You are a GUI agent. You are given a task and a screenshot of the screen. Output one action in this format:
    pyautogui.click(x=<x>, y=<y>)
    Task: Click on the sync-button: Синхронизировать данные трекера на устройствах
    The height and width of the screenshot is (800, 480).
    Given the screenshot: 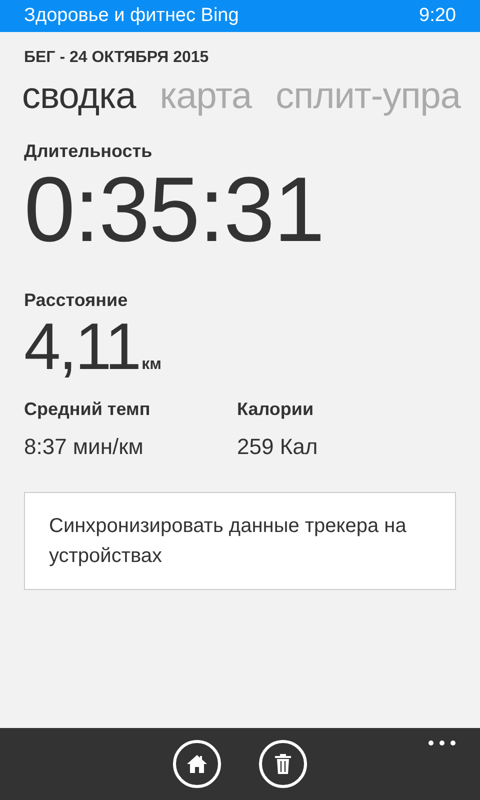 What is the action you would take?
    pyautogui.click(x=240, y=541)
    